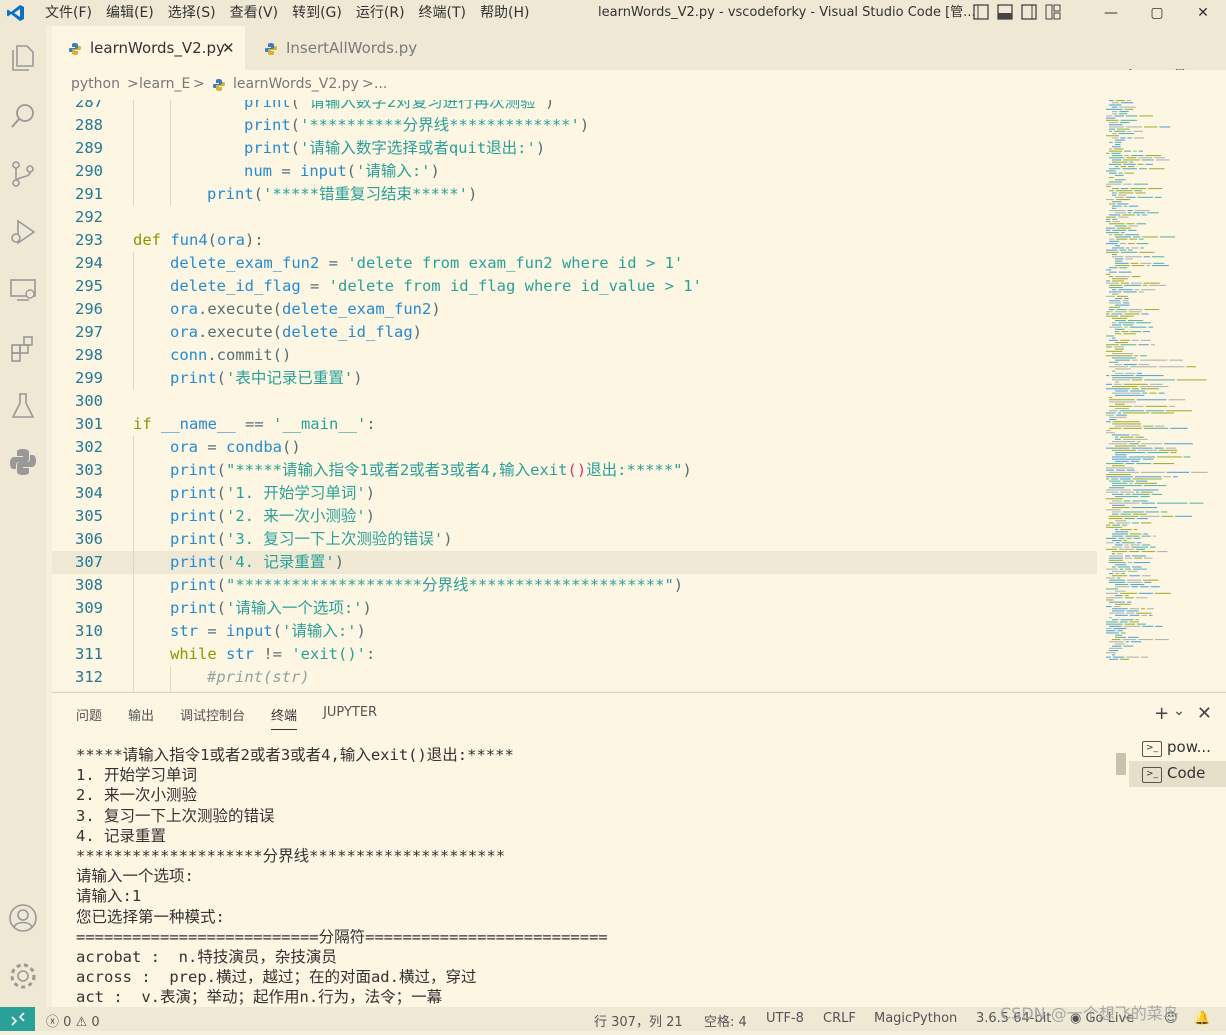 The height and width of the screenshot is (1035, 1226). I want to click on code-line: 305 print('2. 来一次小测验'), so click(574, 516).